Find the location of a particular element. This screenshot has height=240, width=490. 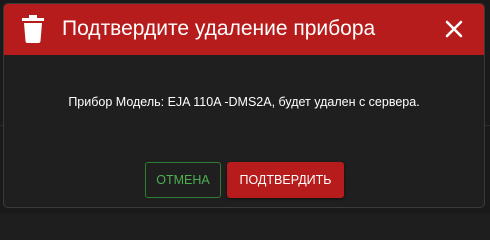

confirm-button: ПОДТВЕРДИТЬ is located at coordinates (285, 180).